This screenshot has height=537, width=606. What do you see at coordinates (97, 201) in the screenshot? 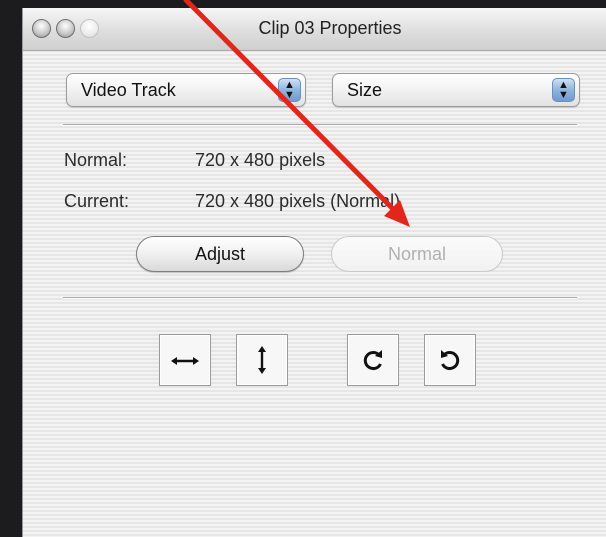
I see `current-size-label: Current:` at bounding box center [97, 201].